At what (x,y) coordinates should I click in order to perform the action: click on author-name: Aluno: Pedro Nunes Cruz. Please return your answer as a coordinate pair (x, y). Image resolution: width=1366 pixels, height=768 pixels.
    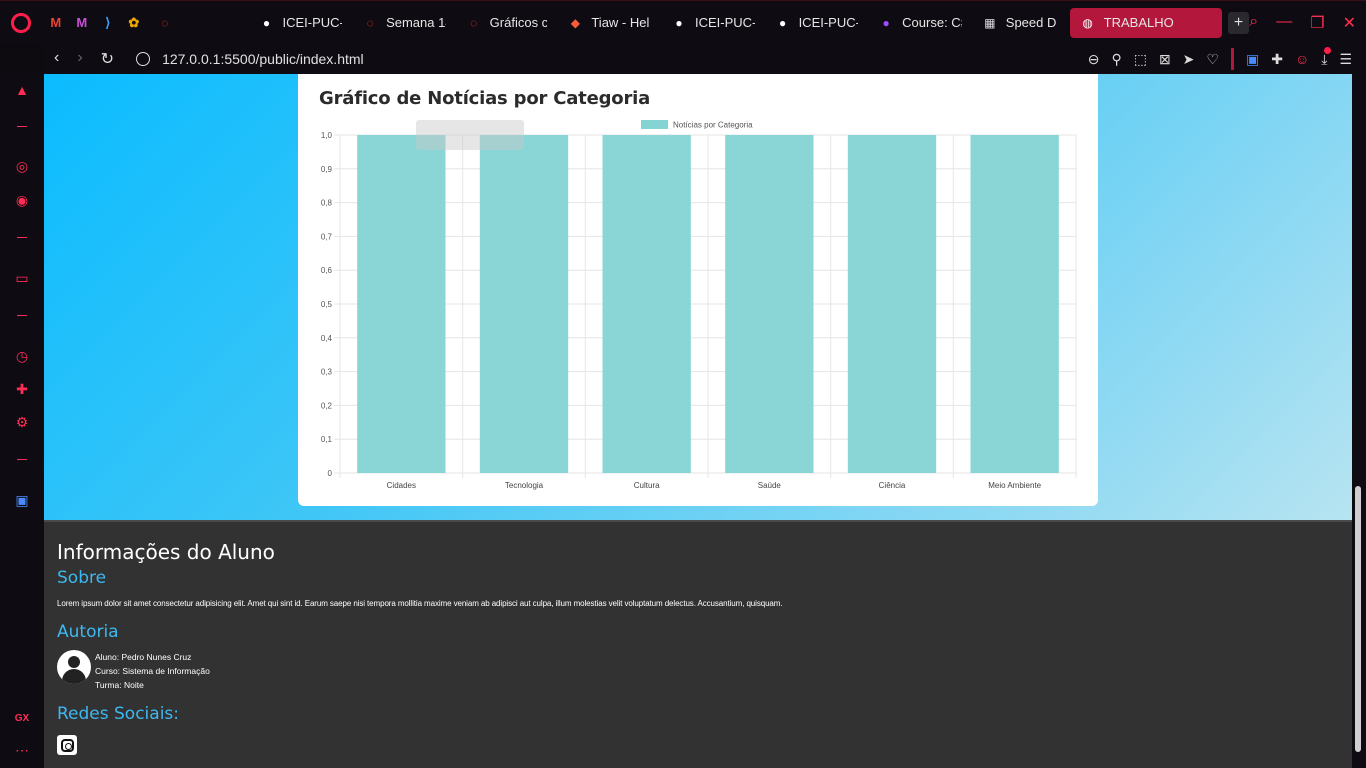
    Looking at the image, I should click on (143, 657).